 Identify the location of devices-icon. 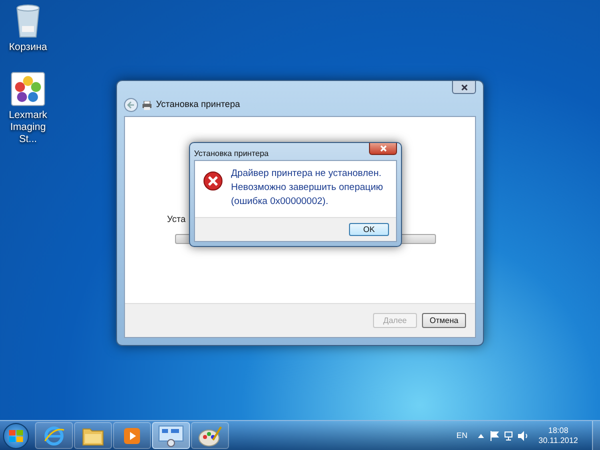
(171, 435).